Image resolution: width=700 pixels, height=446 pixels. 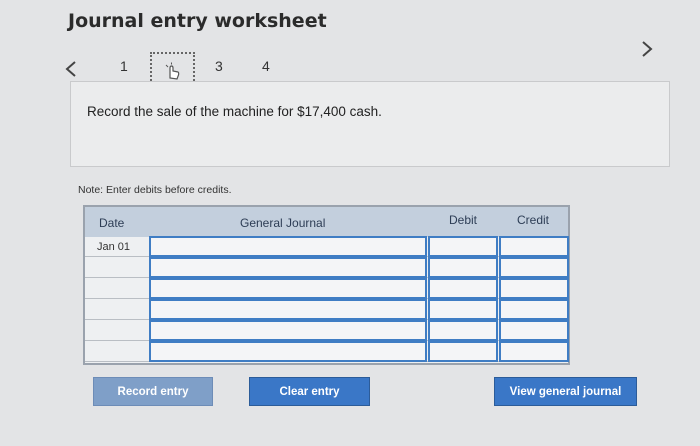 I want to click on table-header: Date General Journal Debit Credit, so click(x=326, y=222).